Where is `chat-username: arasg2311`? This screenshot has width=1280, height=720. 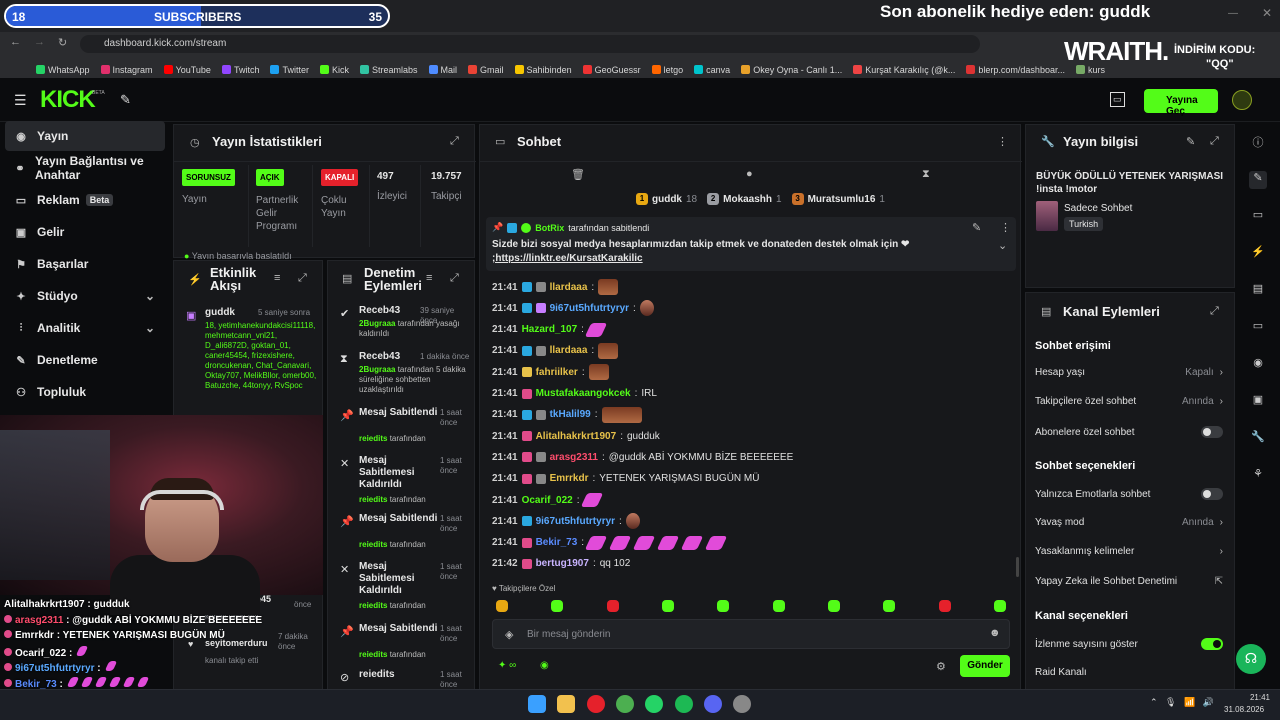
chat-username: arasg2311 is located at coordinates (574, 457).